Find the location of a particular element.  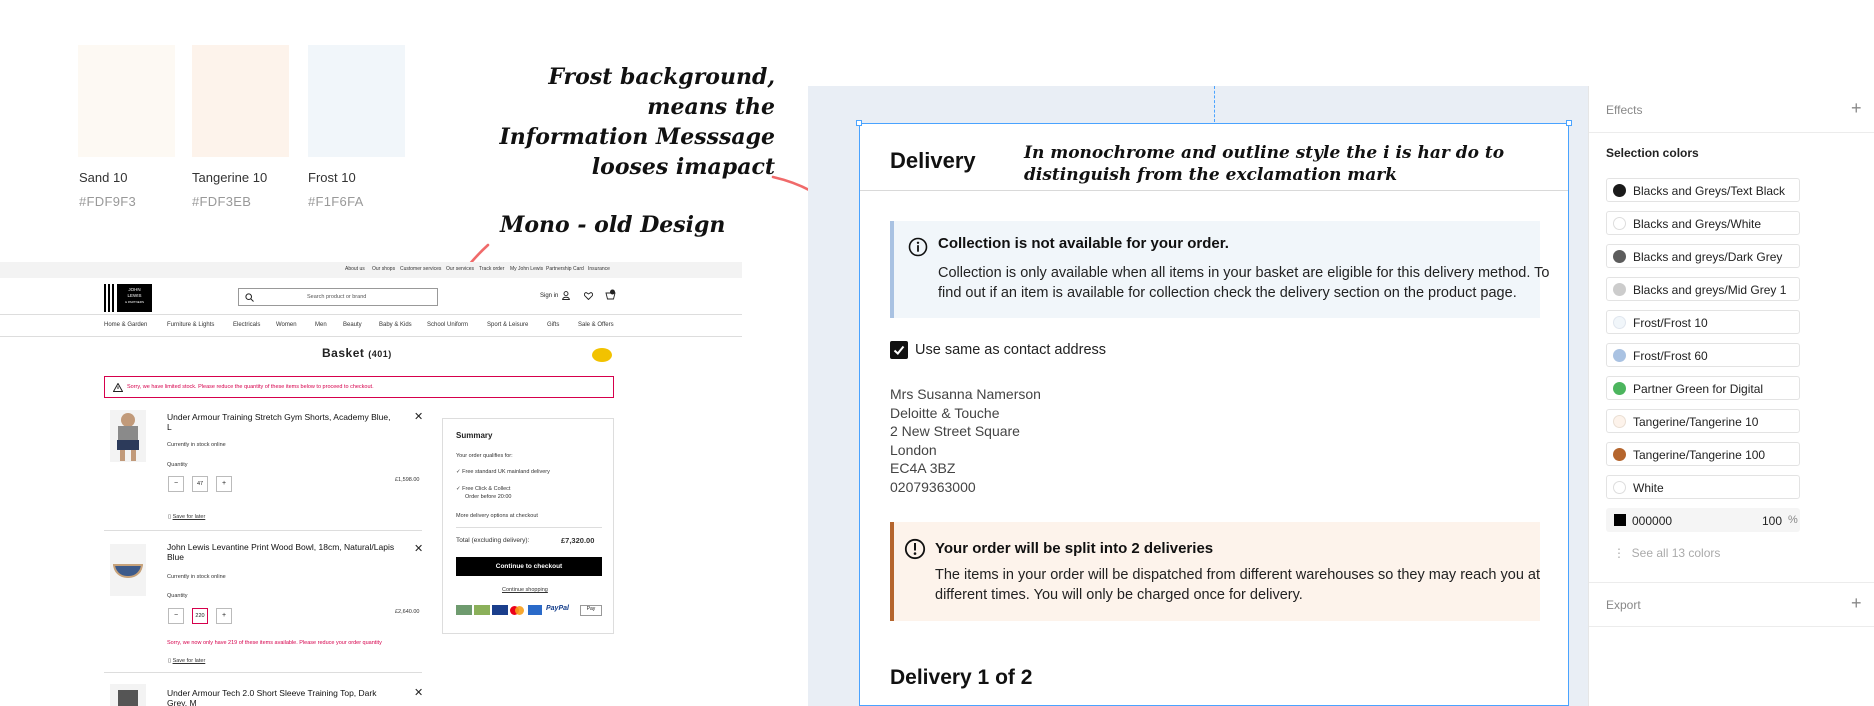

color-chip-frost-10: Frost/Frost 10 is located at coordinates (1703, 322).